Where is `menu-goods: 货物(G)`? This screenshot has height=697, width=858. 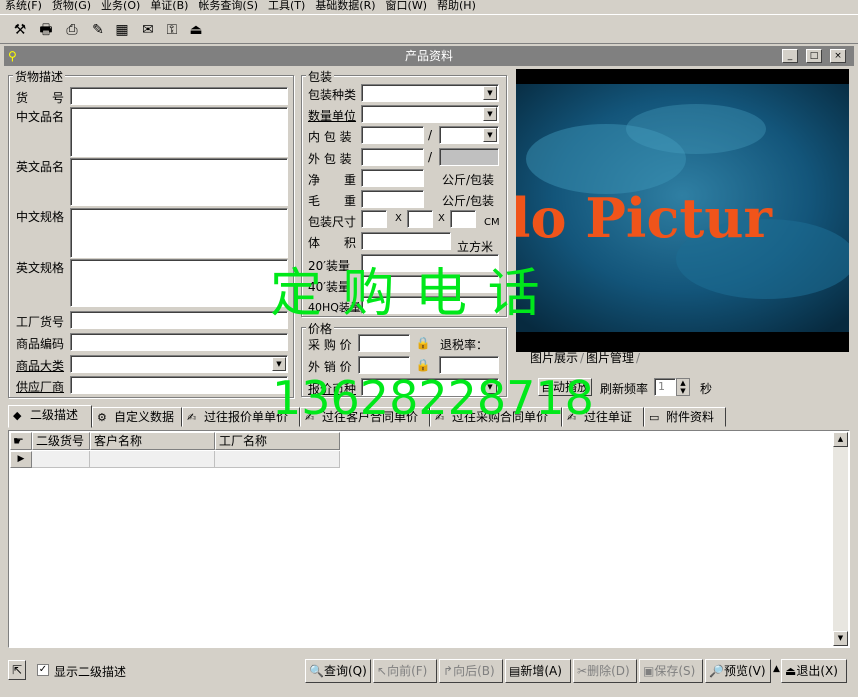
menu-goods: 货物(G) is located at coordinates (71, 6).